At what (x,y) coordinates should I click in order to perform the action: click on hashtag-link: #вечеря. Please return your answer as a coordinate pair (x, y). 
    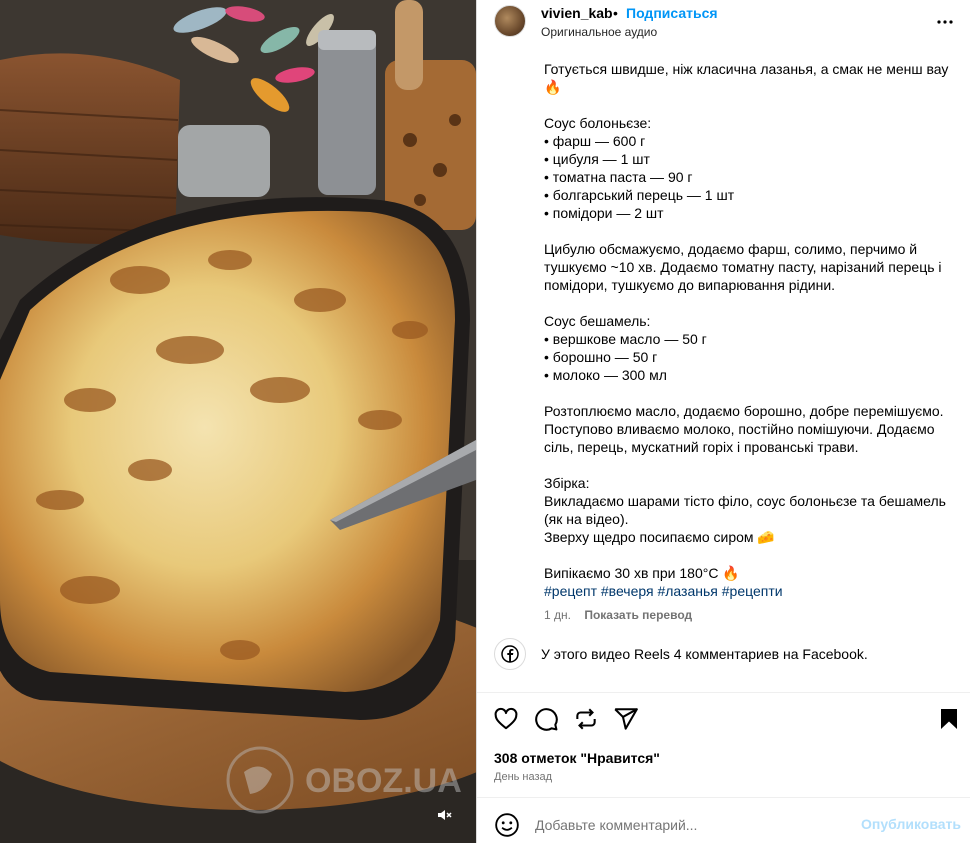
    Looking at the image, I should click on (627, 591).